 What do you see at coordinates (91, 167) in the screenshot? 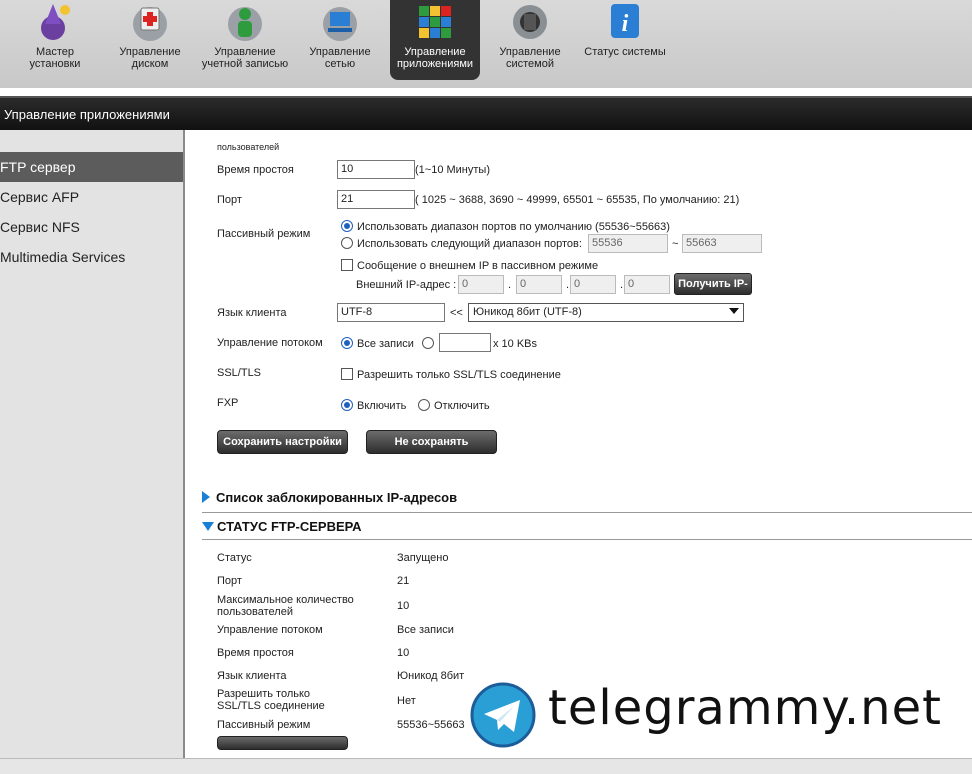
I see `sidebar-item-ftp-server: FTP сервер` at bounding box center [91, 167].